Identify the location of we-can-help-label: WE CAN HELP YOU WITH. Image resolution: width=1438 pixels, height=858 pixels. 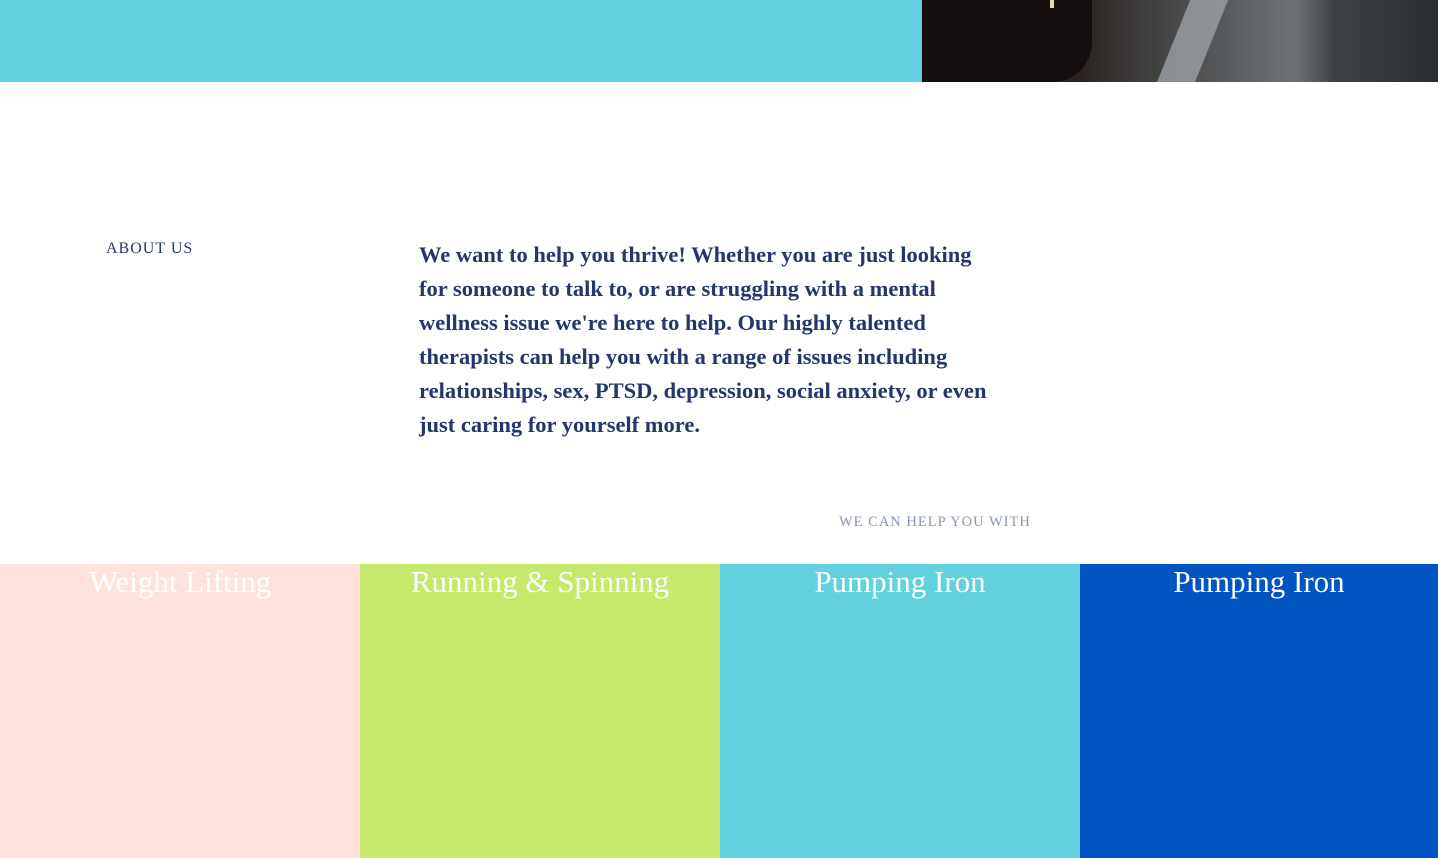
(935, 522).